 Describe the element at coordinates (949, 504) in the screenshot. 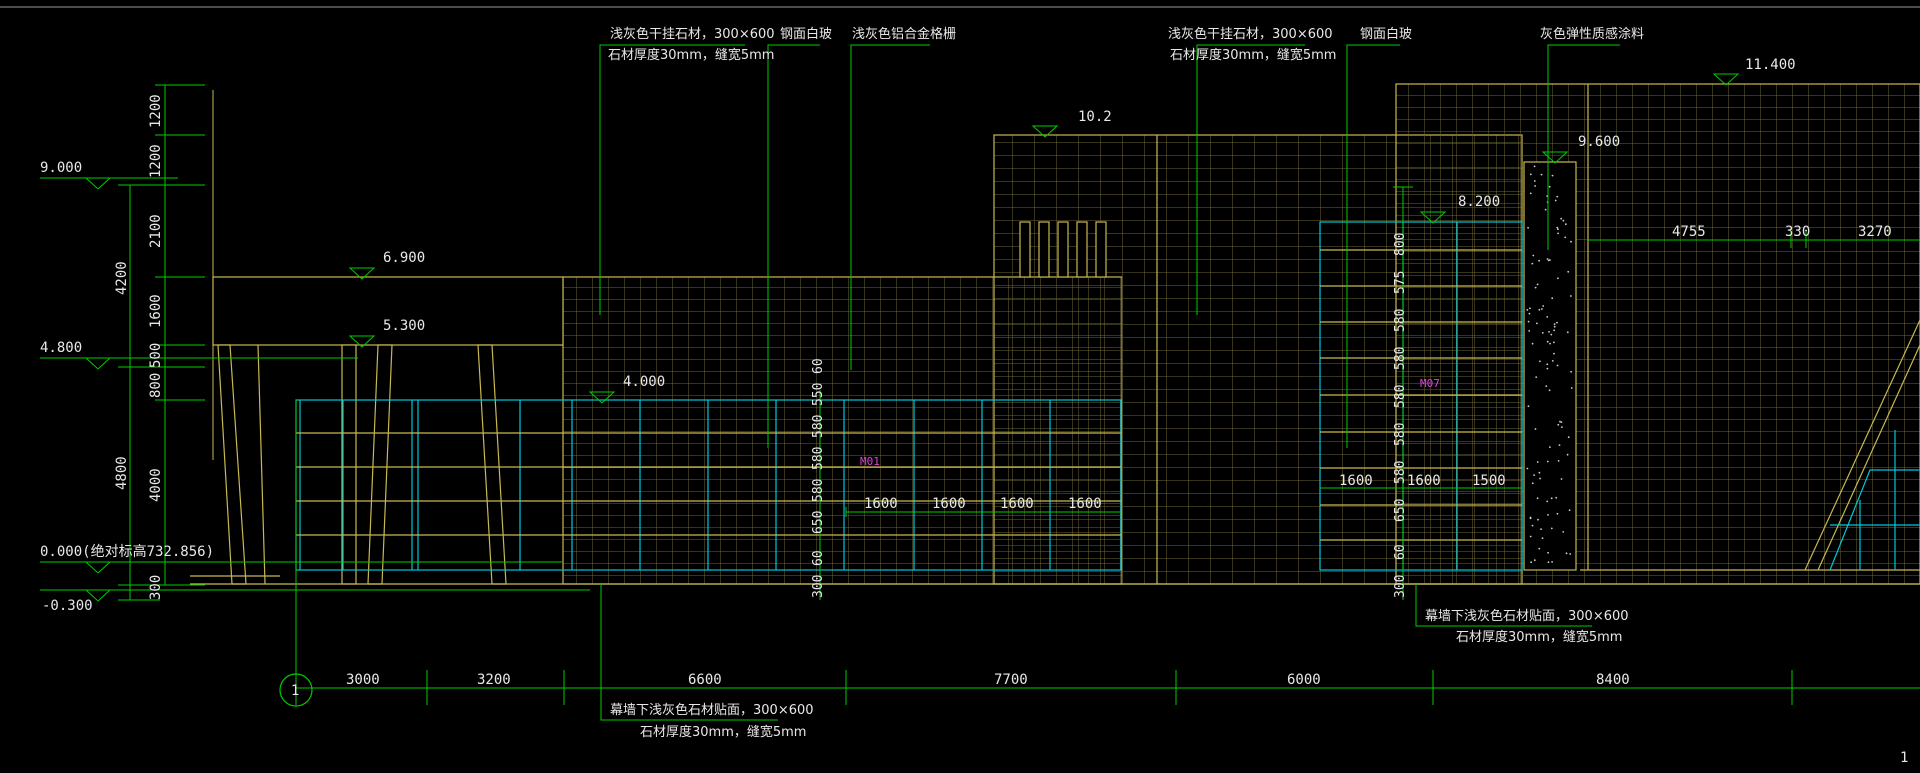

I see `win-dim-2: 1600` at that location.